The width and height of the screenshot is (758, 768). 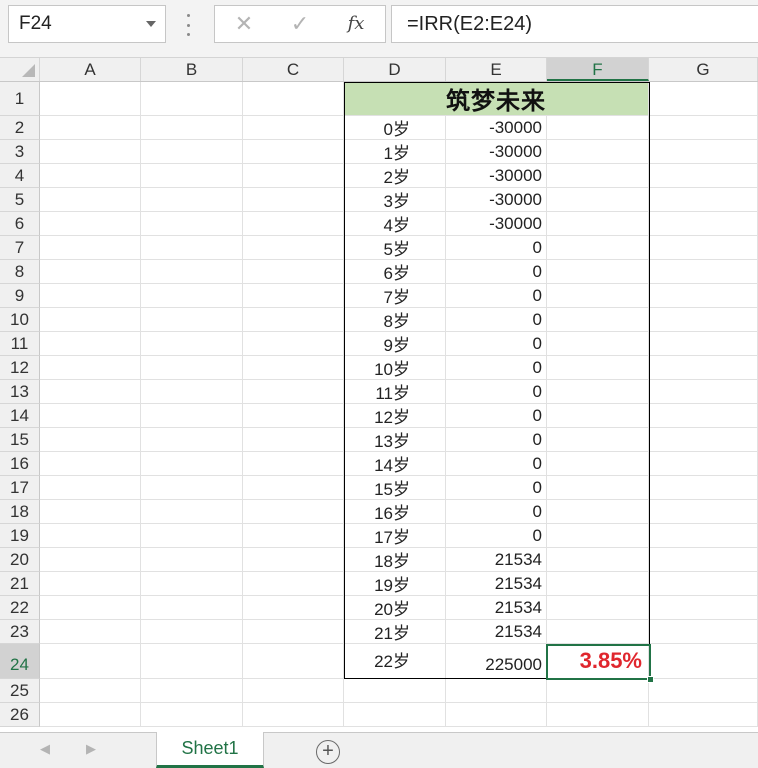 What do you see at coordinates (703, 632) in the screenshot?
I see `cell-g23` at bounding box center [703, 632].